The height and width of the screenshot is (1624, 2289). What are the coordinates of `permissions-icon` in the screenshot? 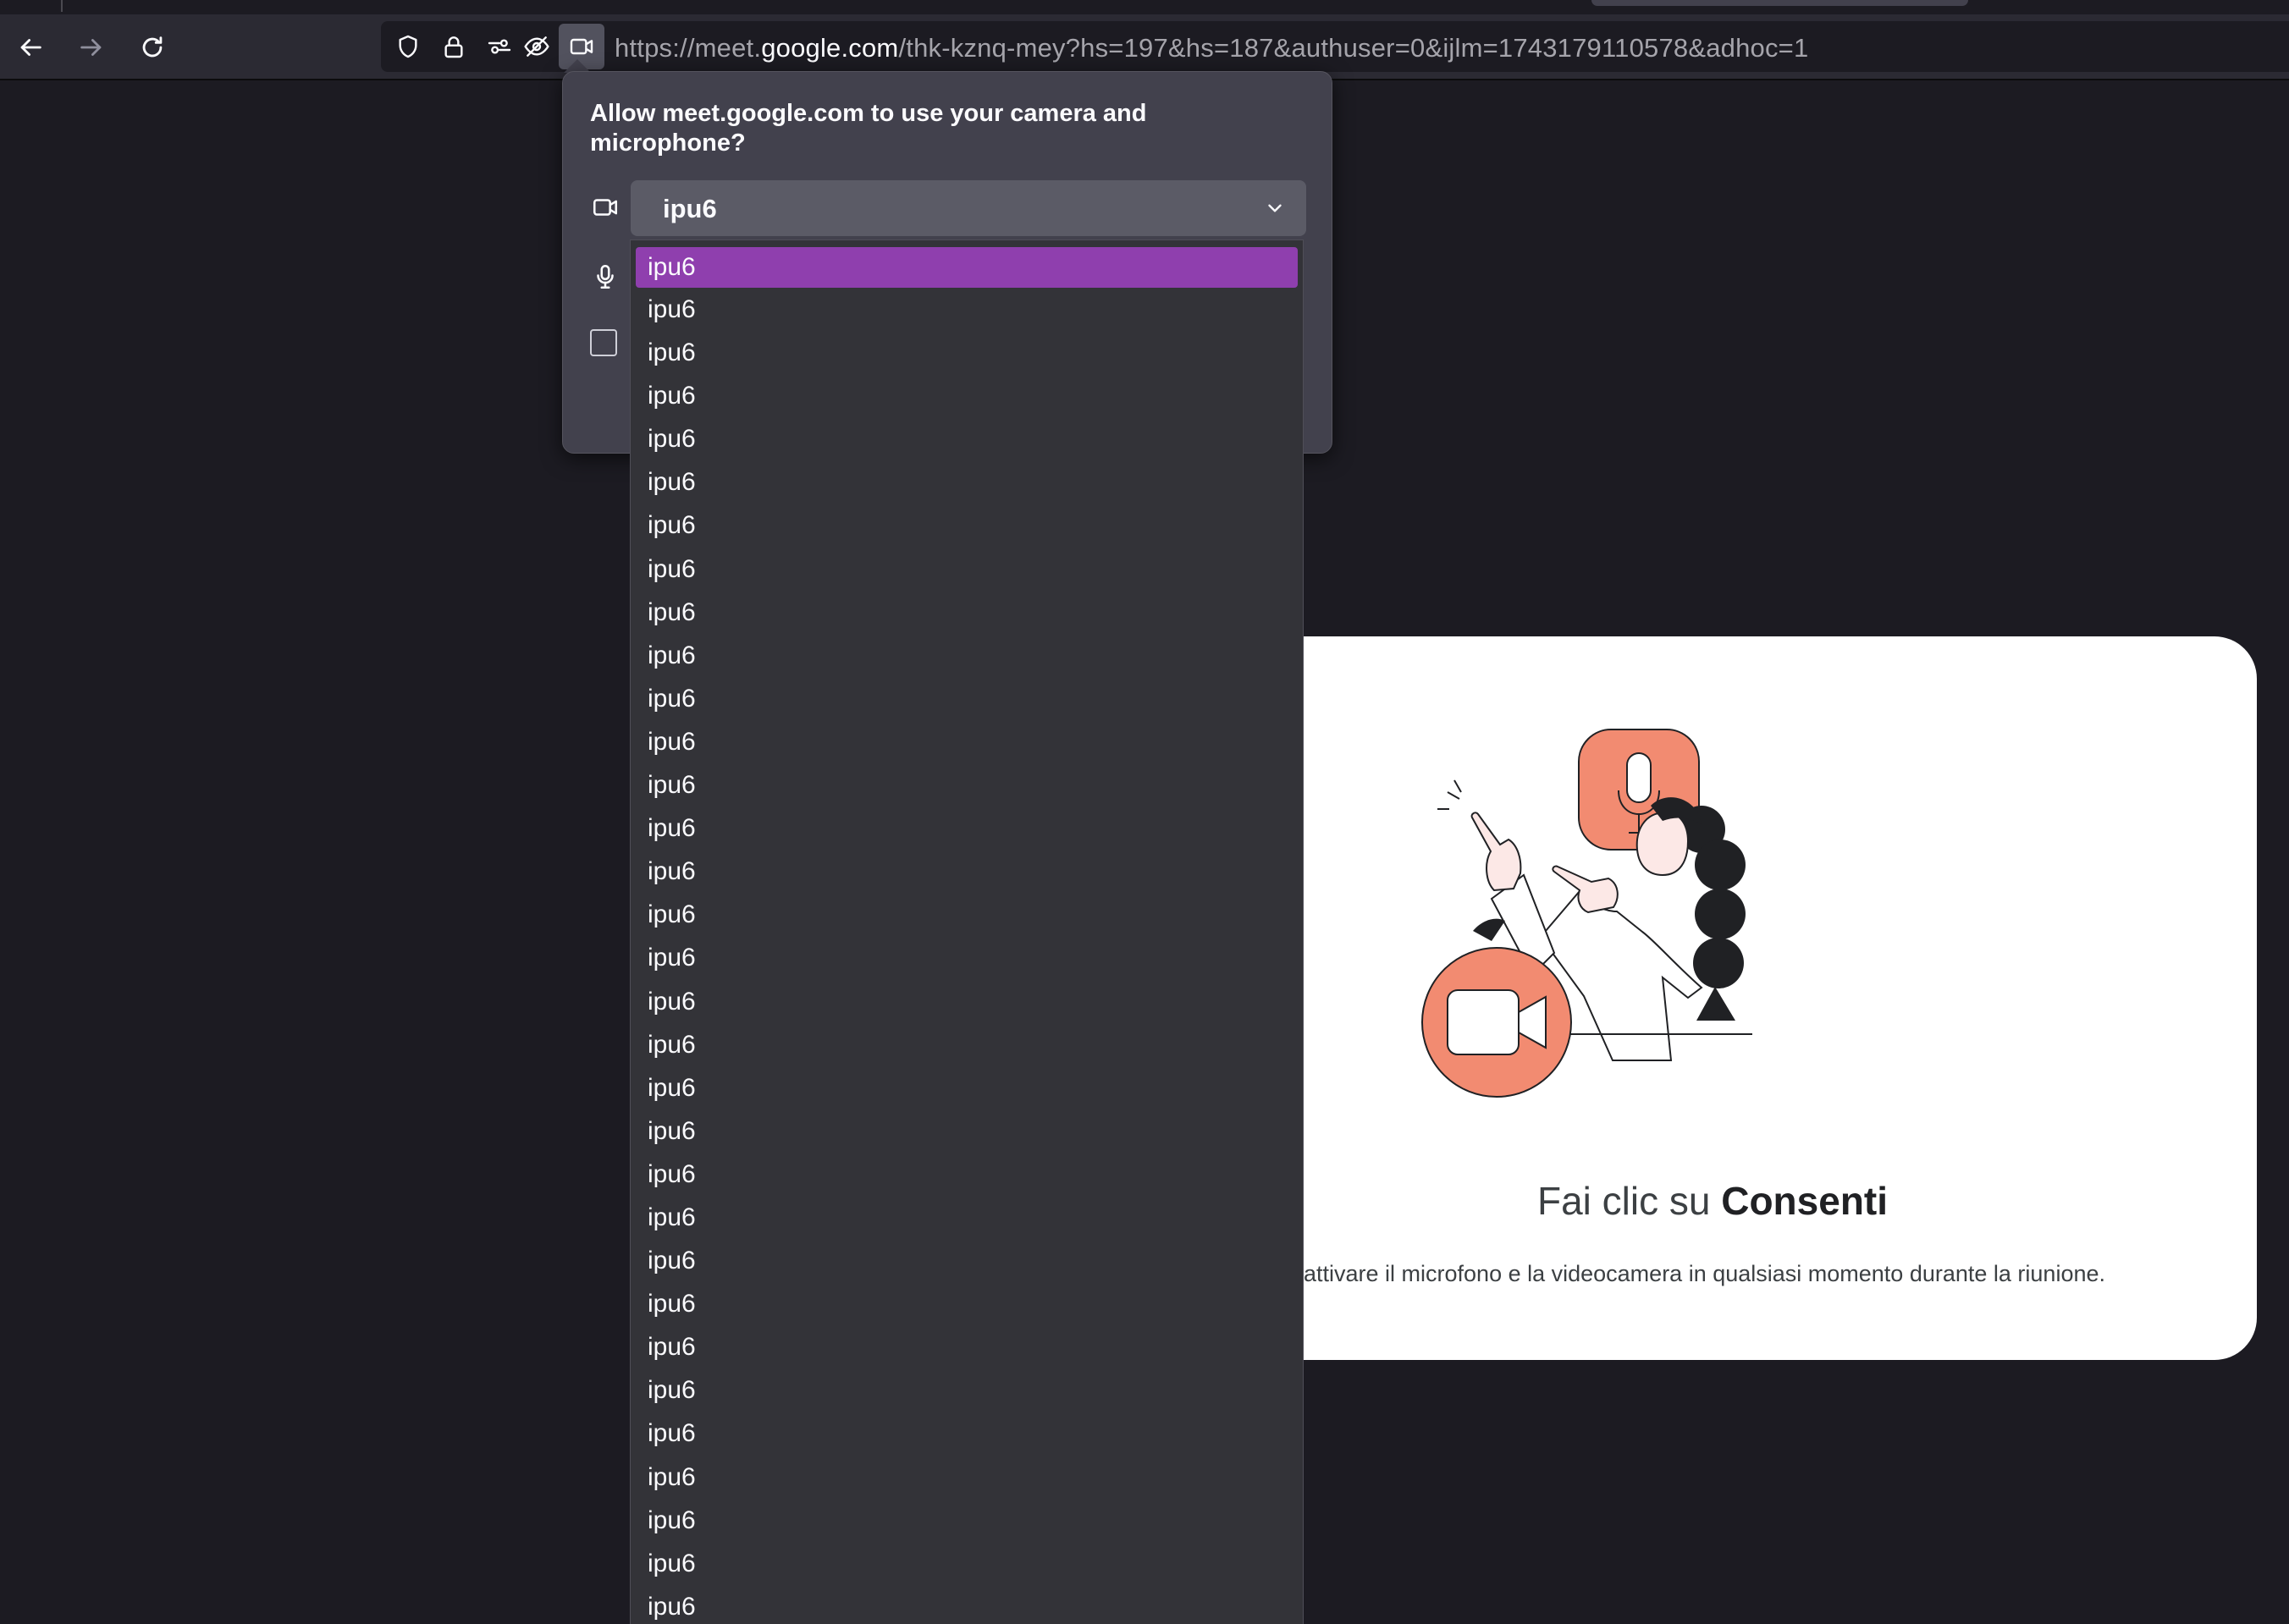 It's located at (500, 46).